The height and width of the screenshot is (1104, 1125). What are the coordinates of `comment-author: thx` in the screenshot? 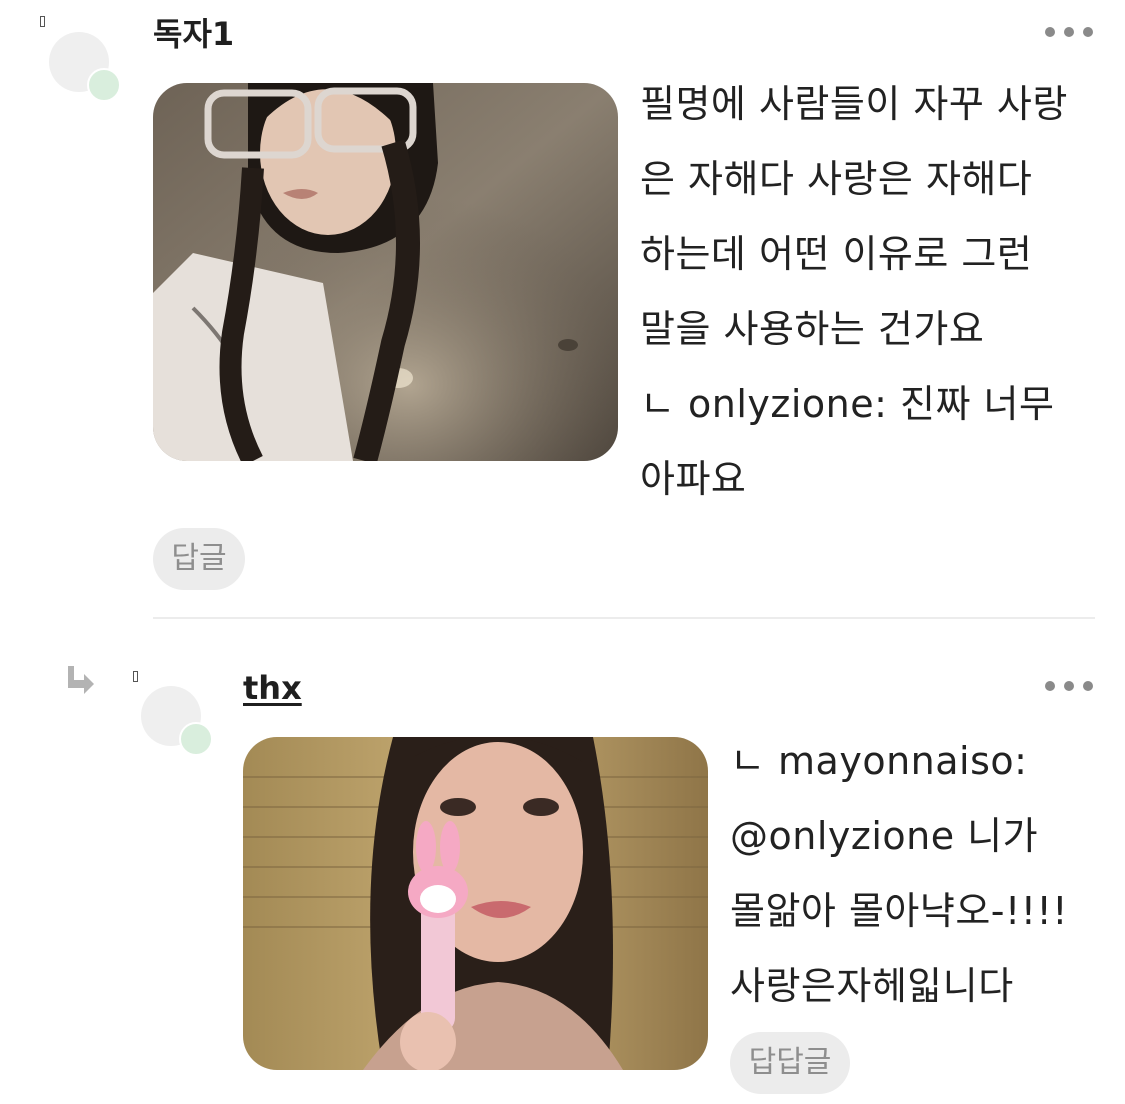 It's located at (272, 688).